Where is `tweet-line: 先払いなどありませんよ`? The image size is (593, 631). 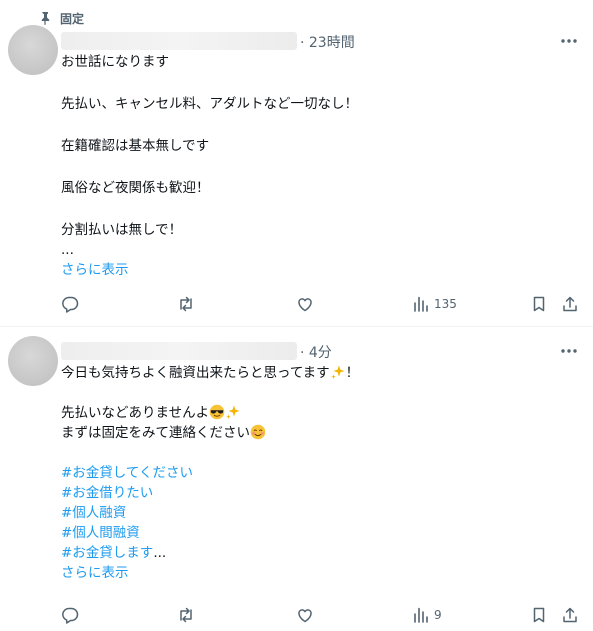
tweet-line: 先払いなどありませんよ is located at coordinates (318, 413).